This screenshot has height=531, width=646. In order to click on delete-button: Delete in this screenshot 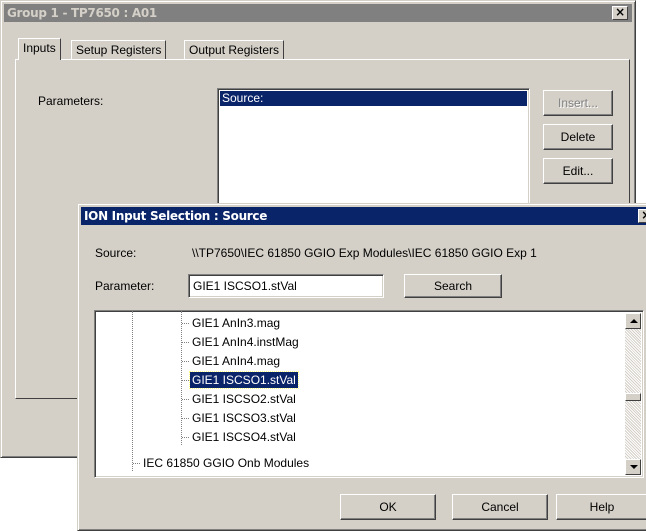, I will do `click(578, 137)`.